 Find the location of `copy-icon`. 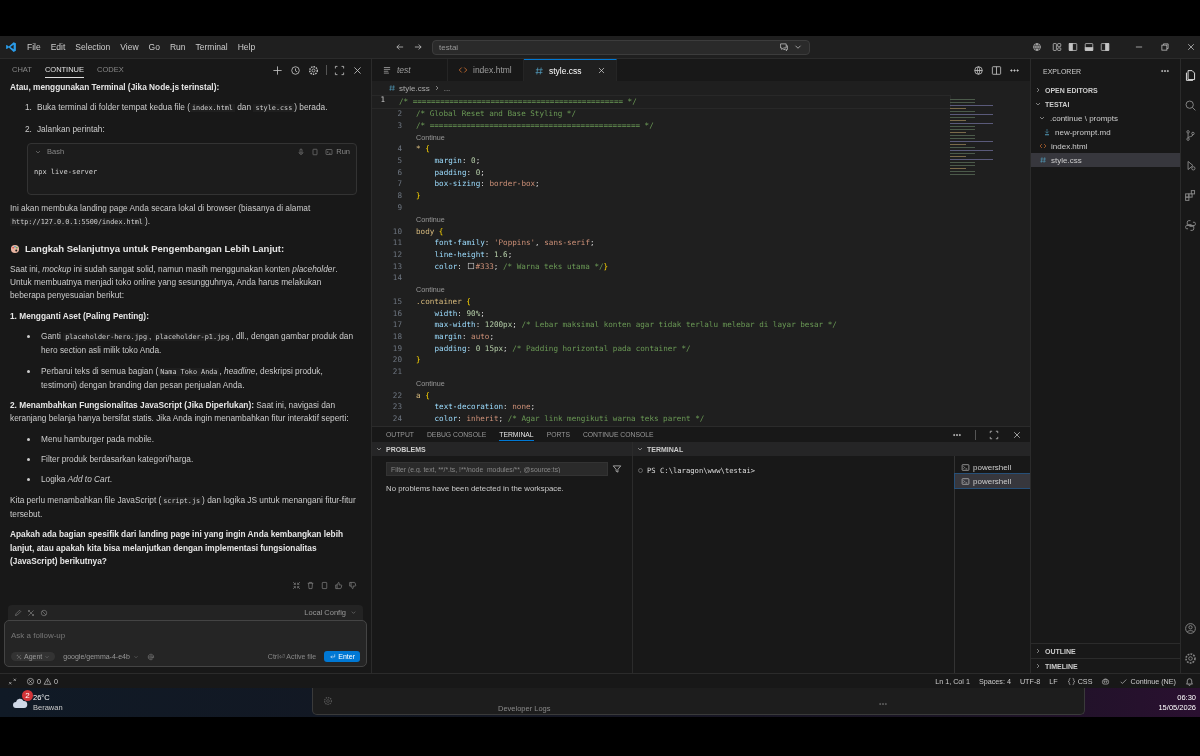

copy-icon is located at coordinates (324, 586).